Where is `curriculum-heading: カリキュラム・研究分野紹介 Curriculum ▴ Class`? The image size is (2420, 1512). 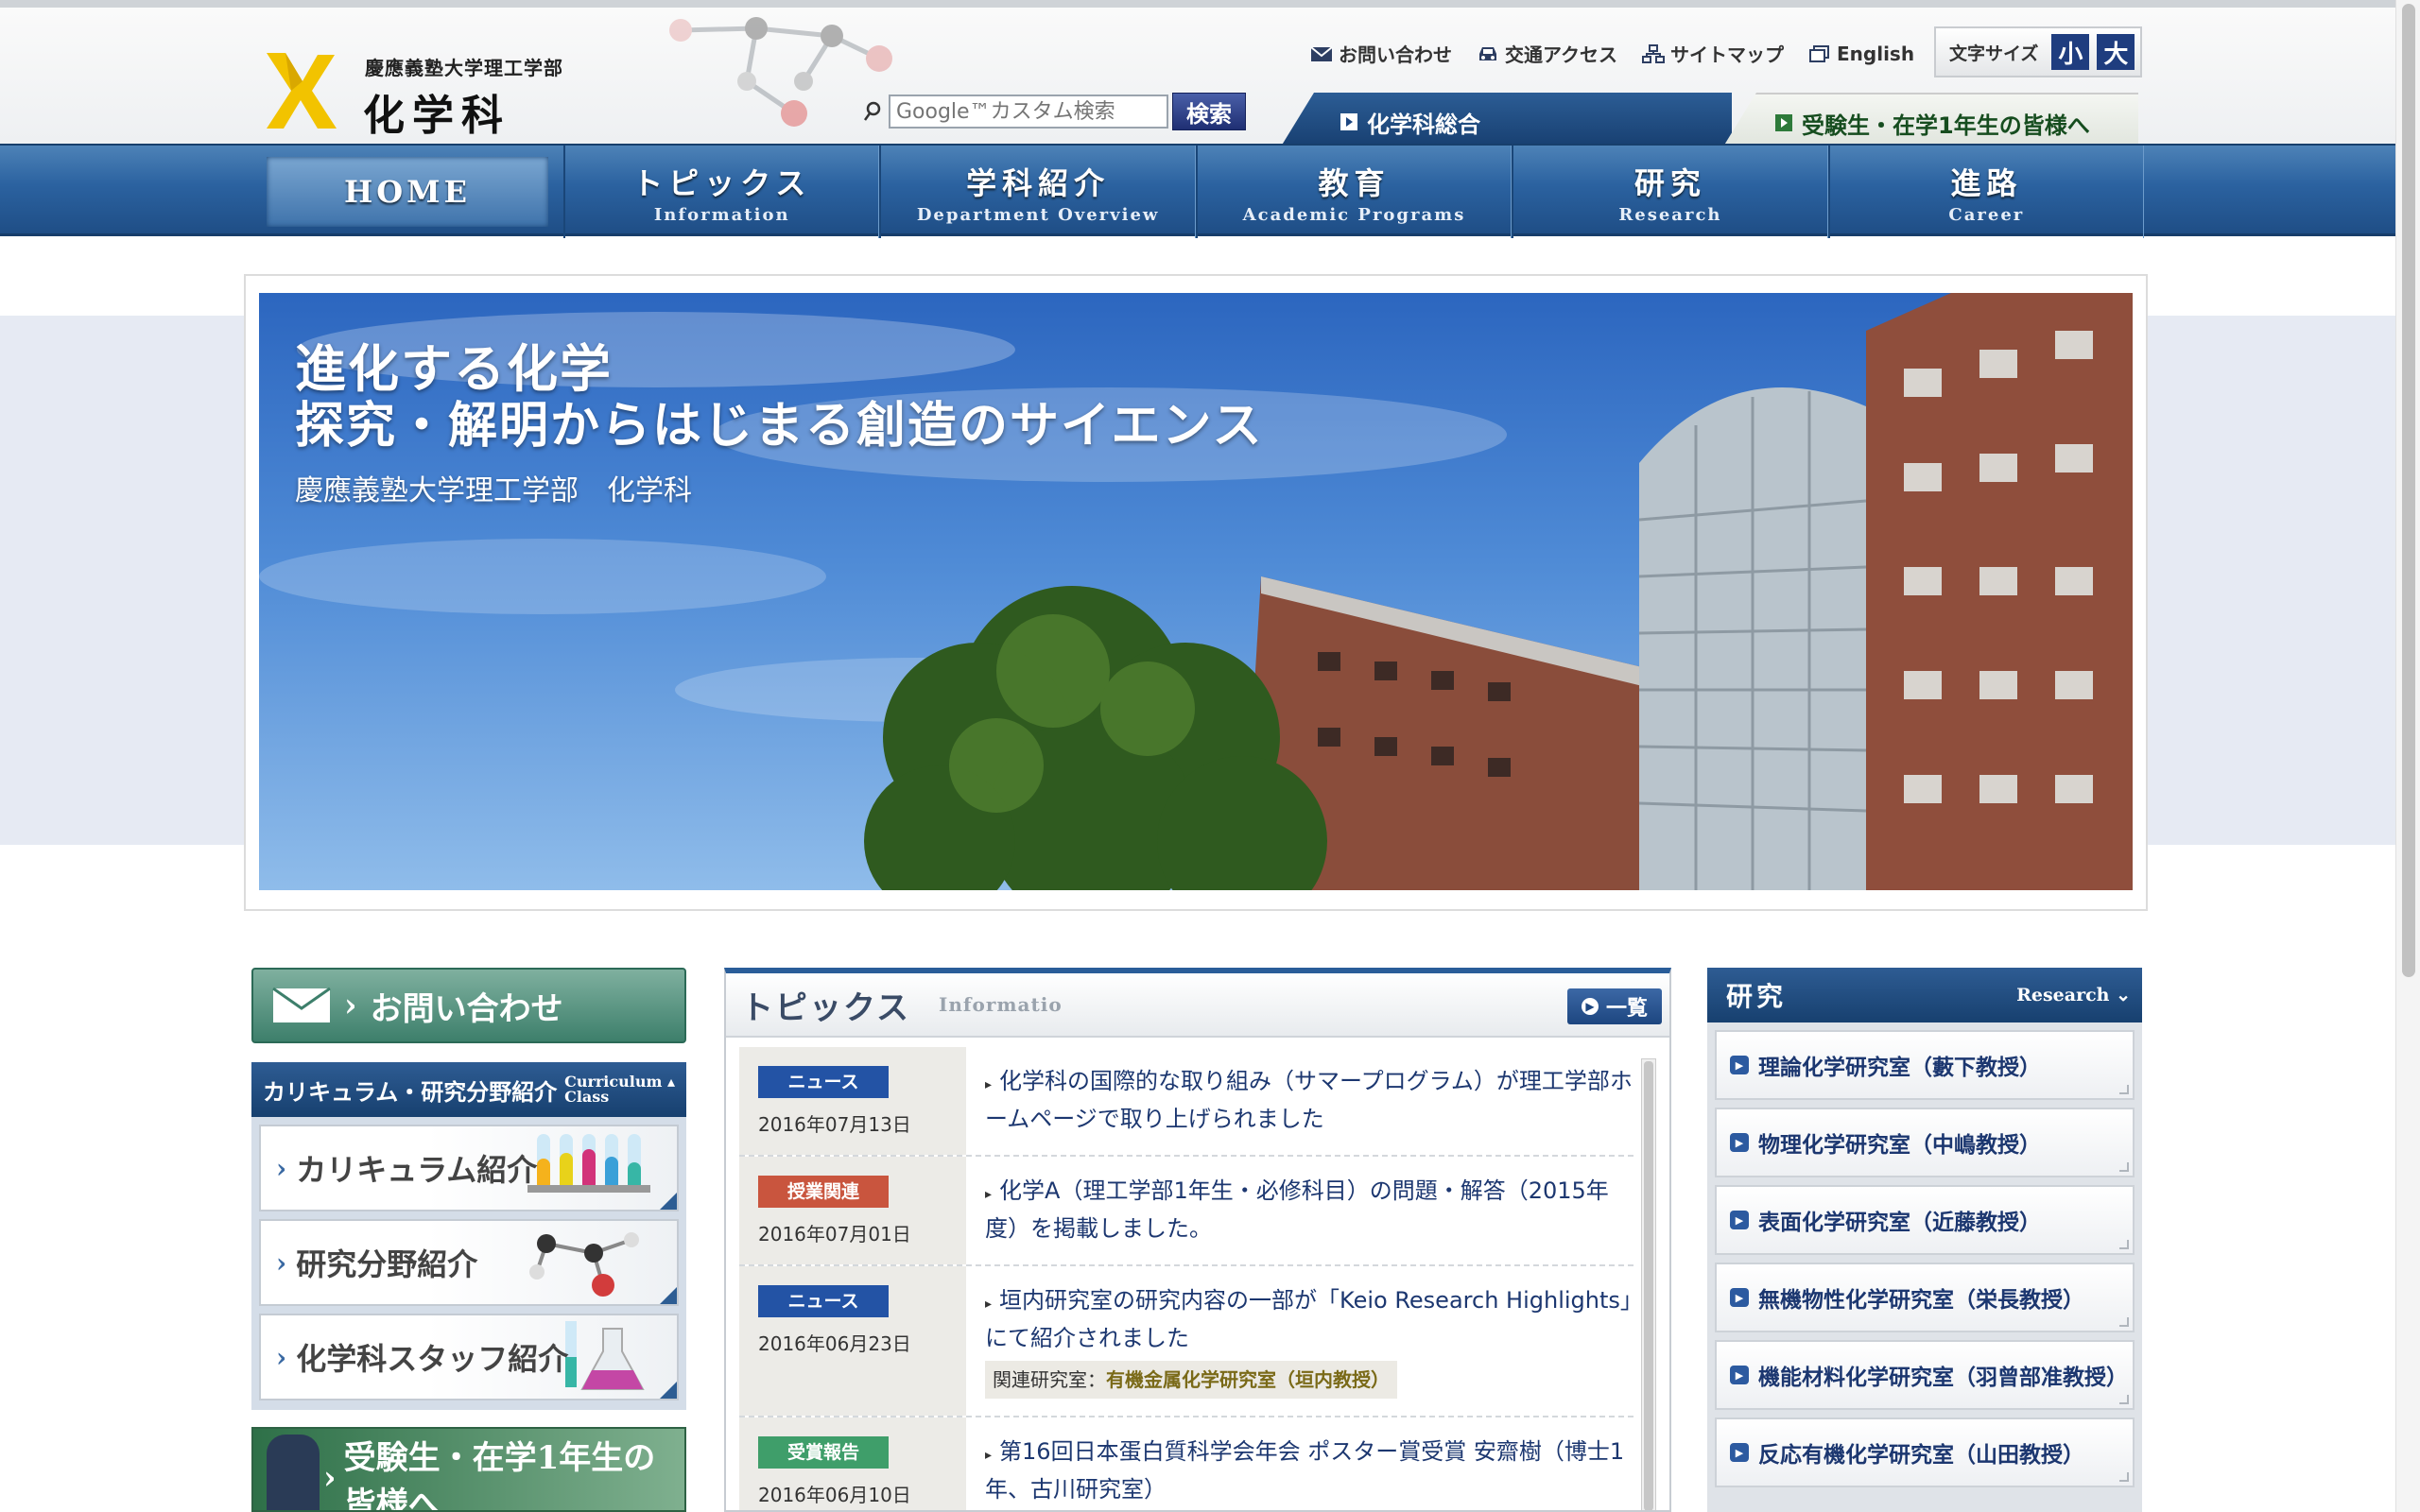 curriculum-heading: カリキュラム・研究分野紹介 Curriculum ▴ Class is located at coordinates (469, 1089).